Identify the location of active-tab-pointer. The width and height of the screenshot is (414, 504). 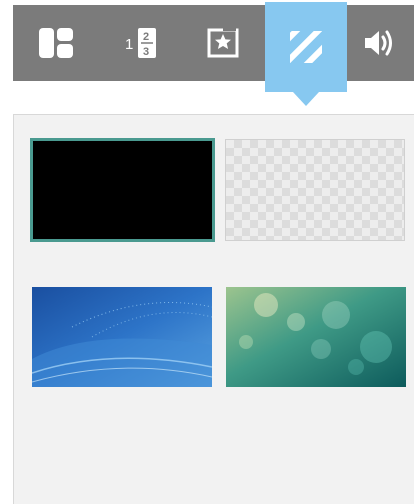
(306, 99).